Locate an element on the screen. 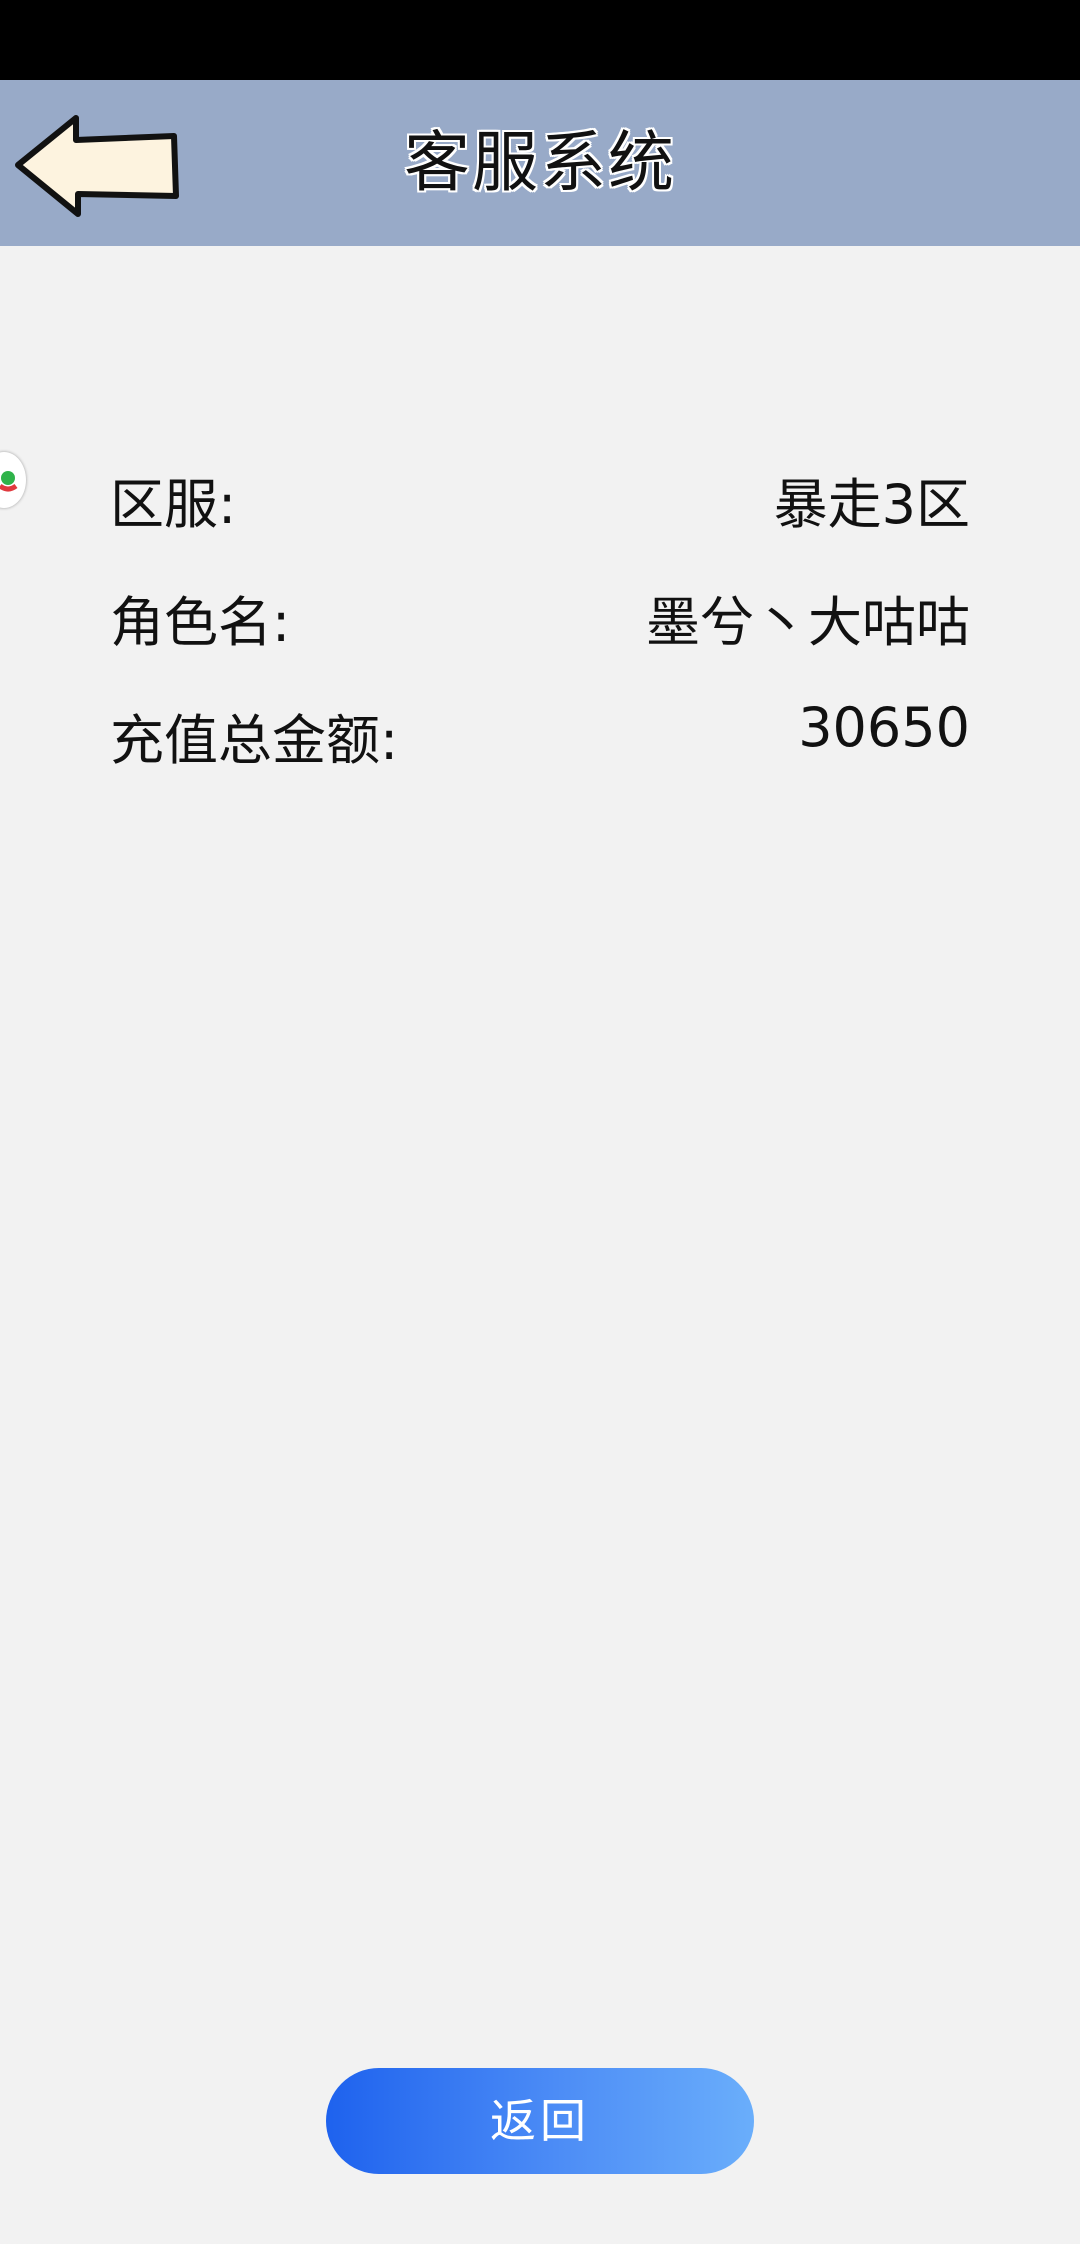 This screenshot has height=2244, width=1080. recharge-total-label: 充值总金额: is located at coordinates (254, 740).